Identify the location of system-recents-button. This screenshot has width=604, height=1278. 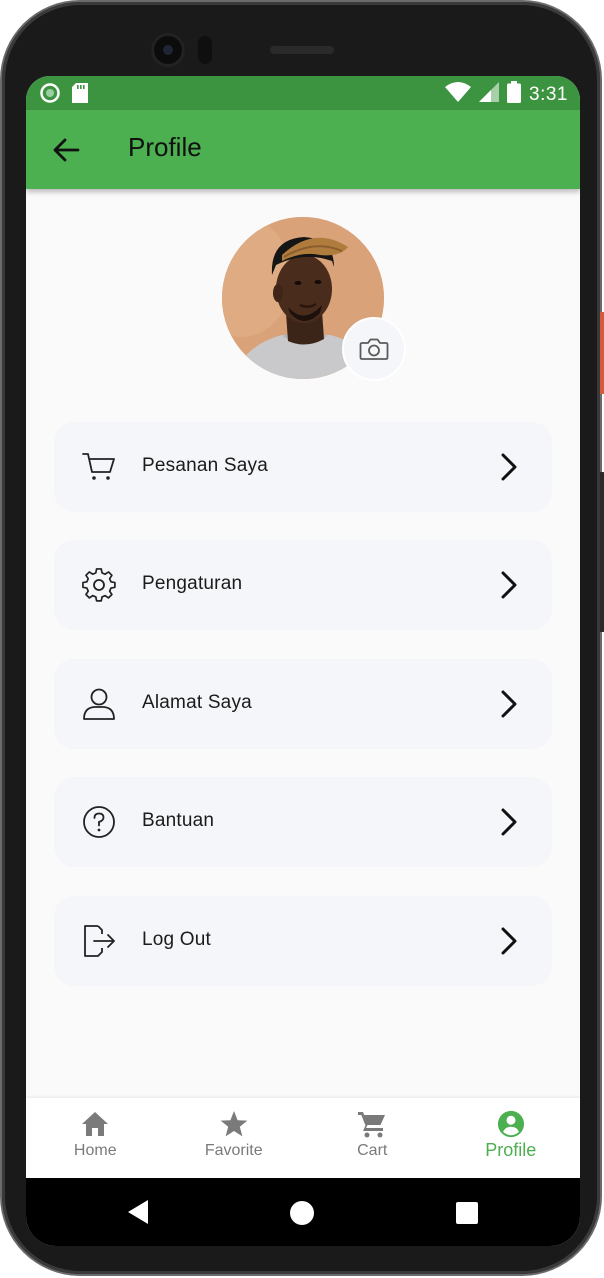
(467, 1213).